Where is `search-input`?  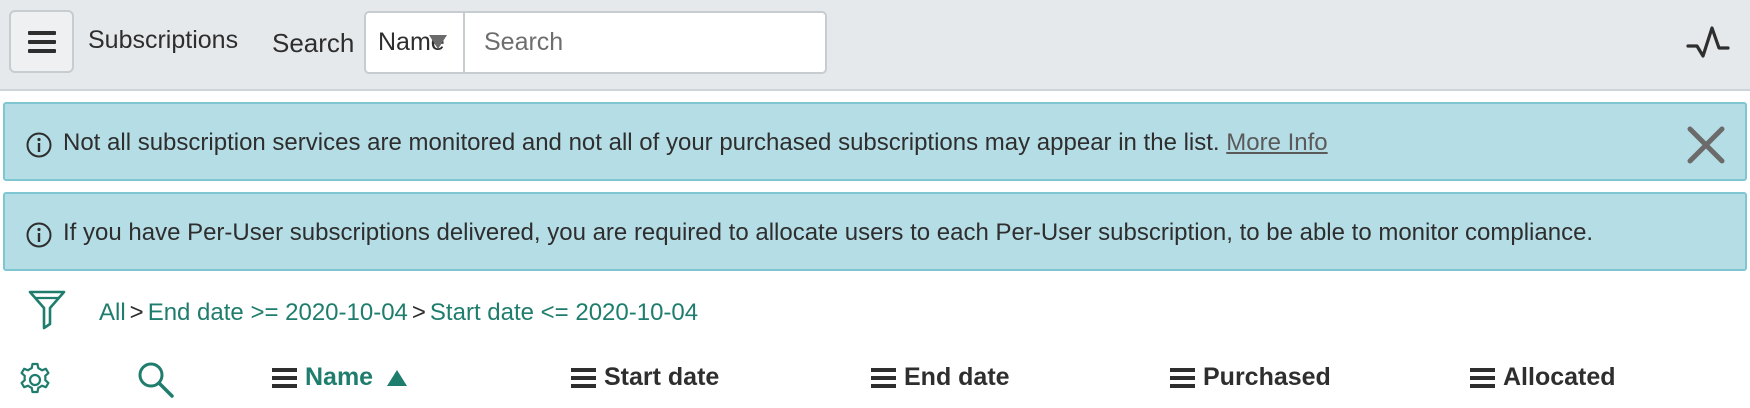 search-input is located at coordinates (645, 42).